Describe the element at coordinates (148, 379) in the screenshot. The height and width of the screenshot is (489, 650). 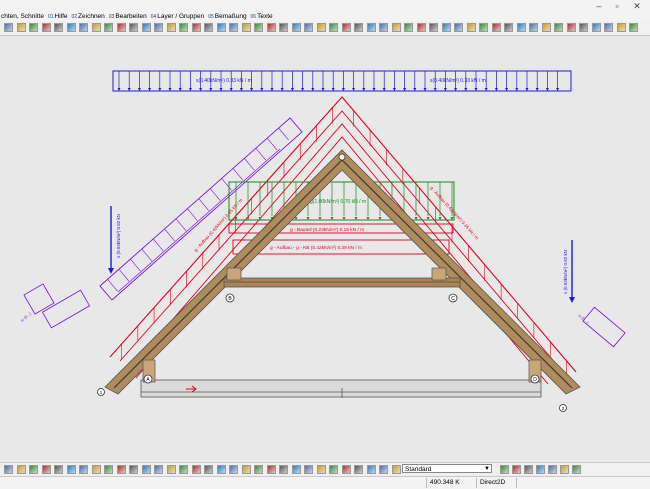
I see `node-a: A` at that location.